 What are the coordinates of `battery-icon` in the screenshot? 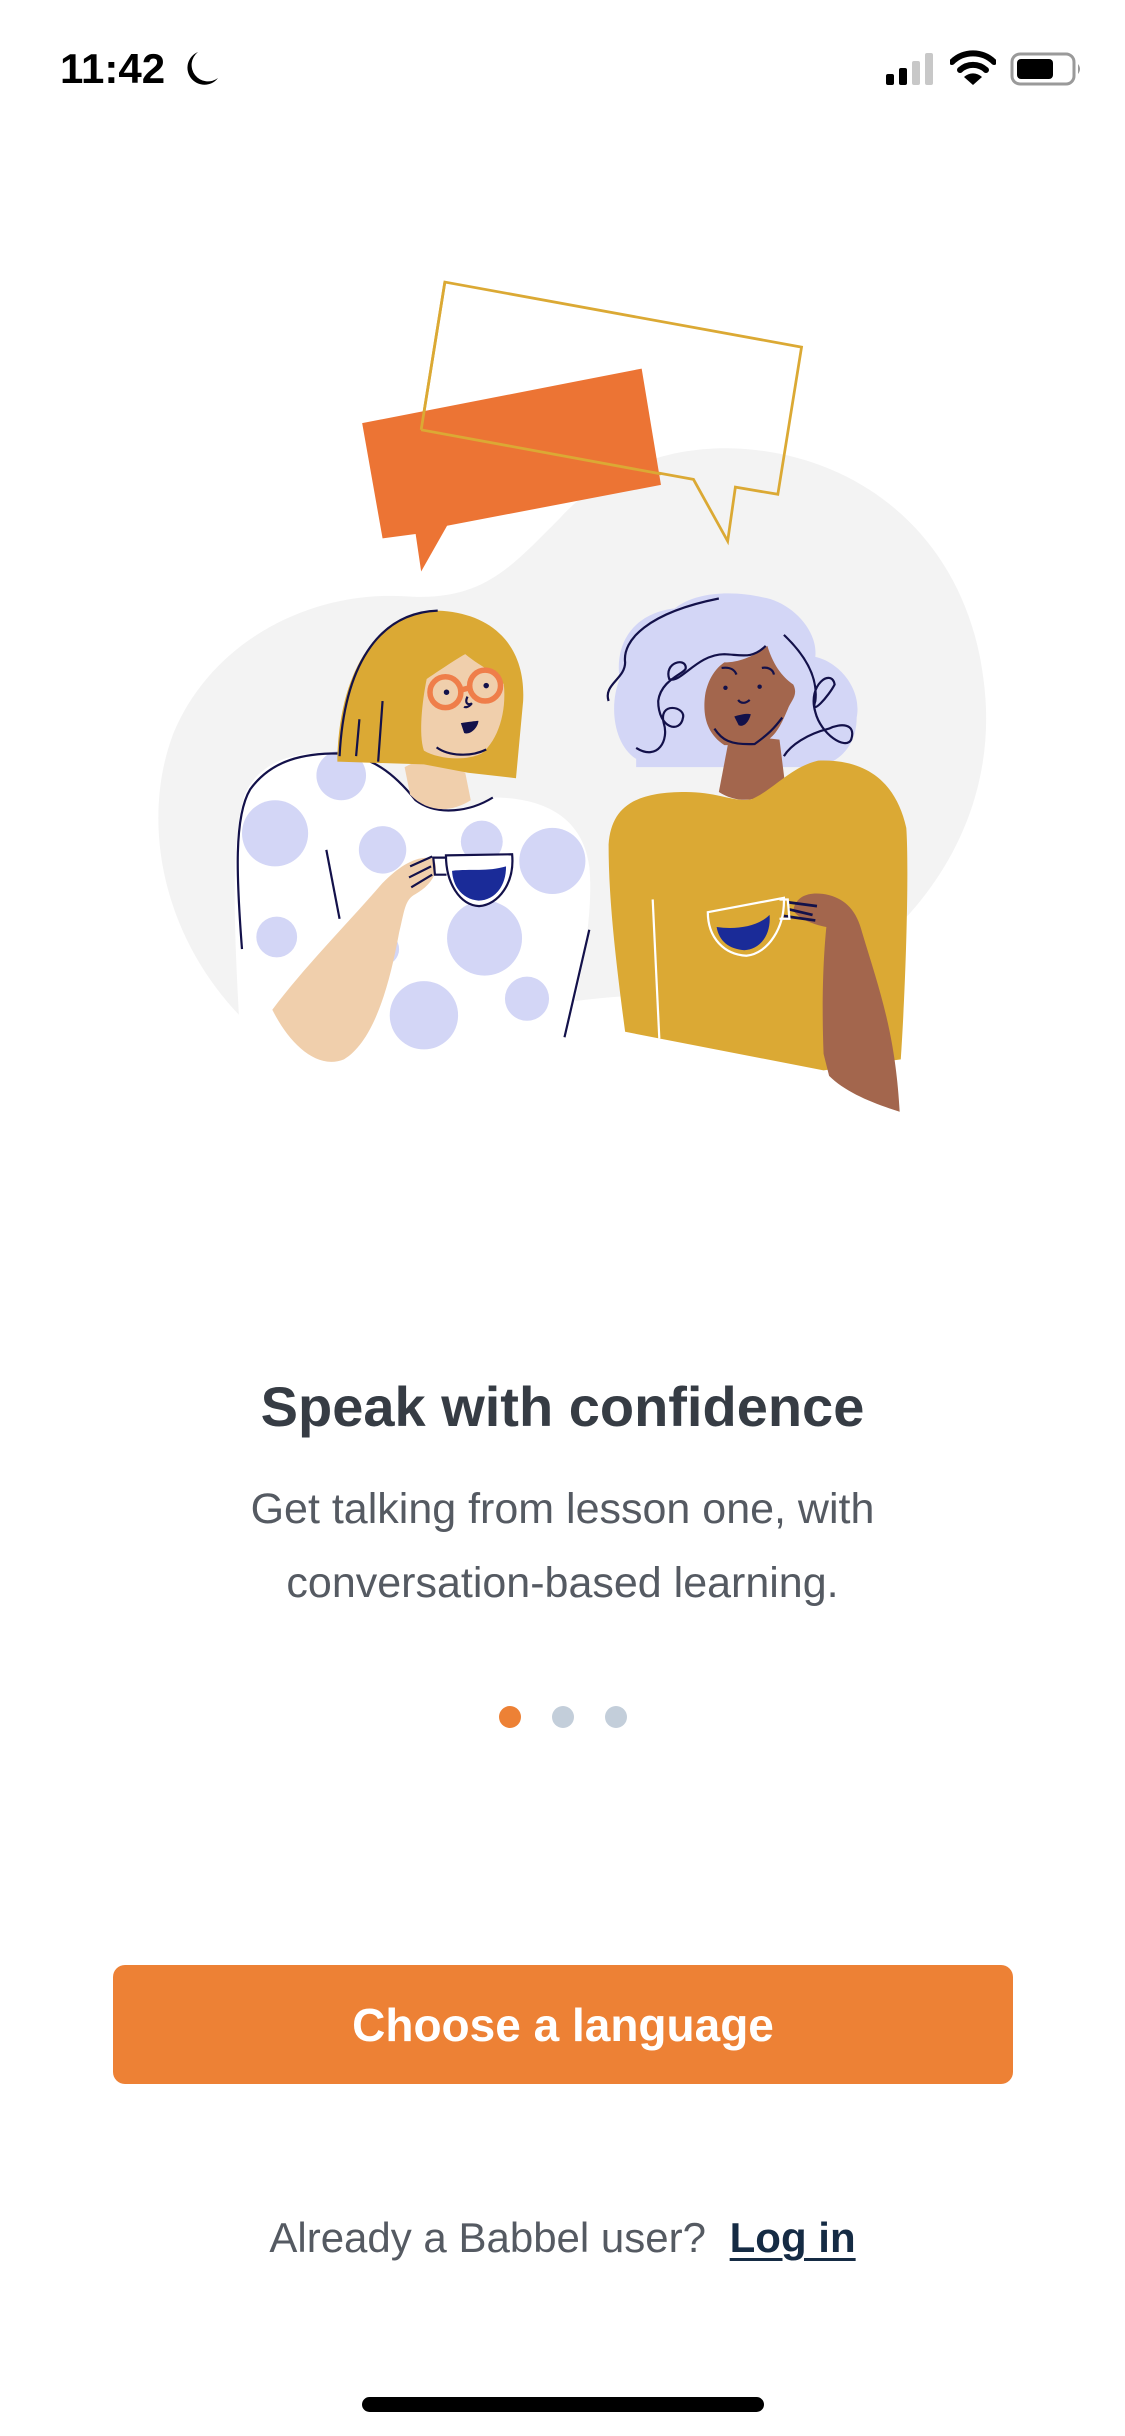 It's located at (1045, 69).